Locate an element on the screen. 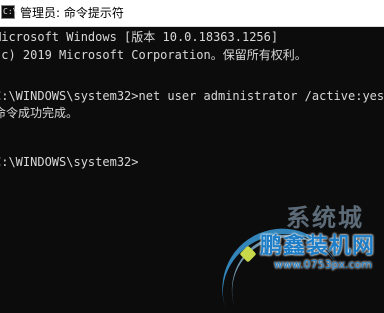 The image size is (384, 313). console-line-prompt: C:\WINDOWS\system32> is located at coordinates (69, 162).